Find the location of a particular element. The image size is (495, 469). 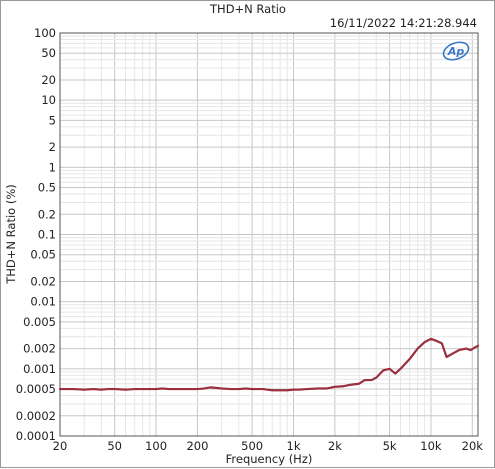

y-tick-label: 5 is located at coordinates (52, 120).